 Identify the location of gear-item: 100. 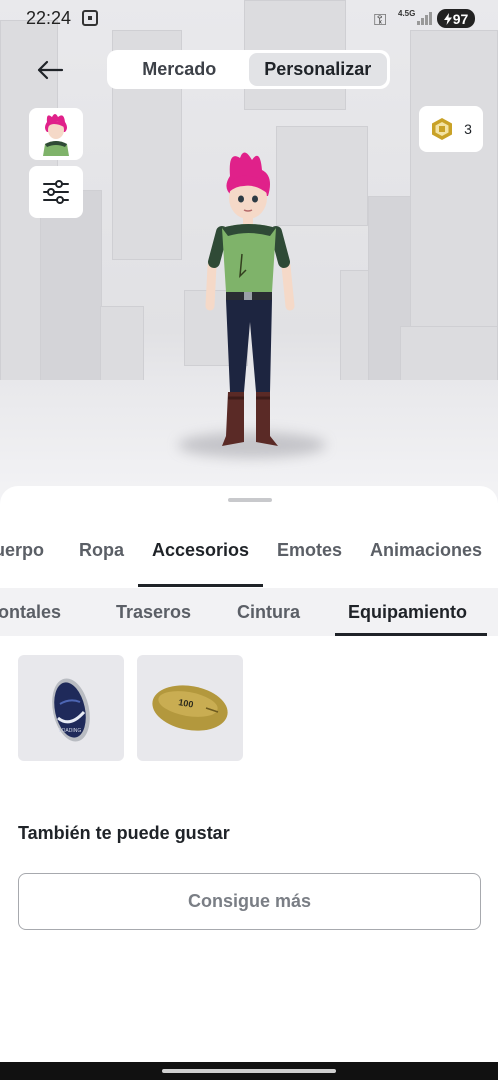
(190, 708).